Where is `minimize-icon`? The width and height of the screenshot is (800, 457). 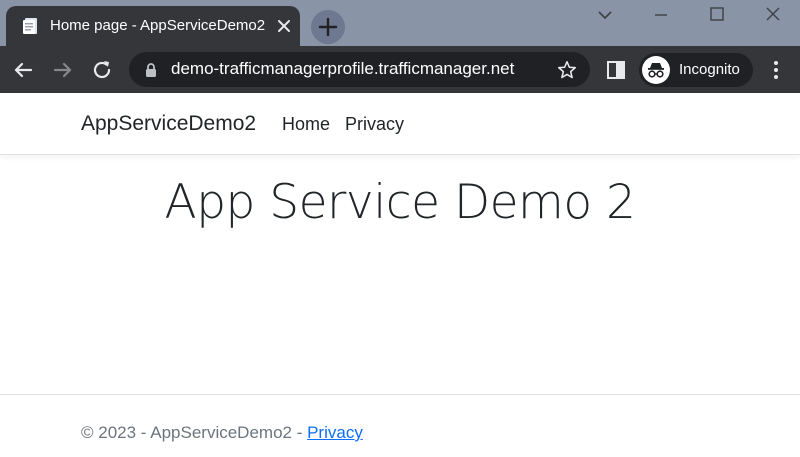
minimize-icon is located at coordinates (661, 15).